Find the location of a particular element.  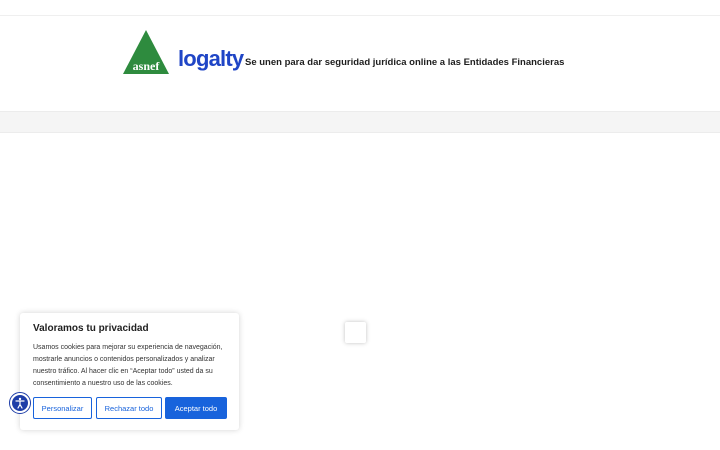

personalize-button: Personalizar is located at coordinates (62, 408).